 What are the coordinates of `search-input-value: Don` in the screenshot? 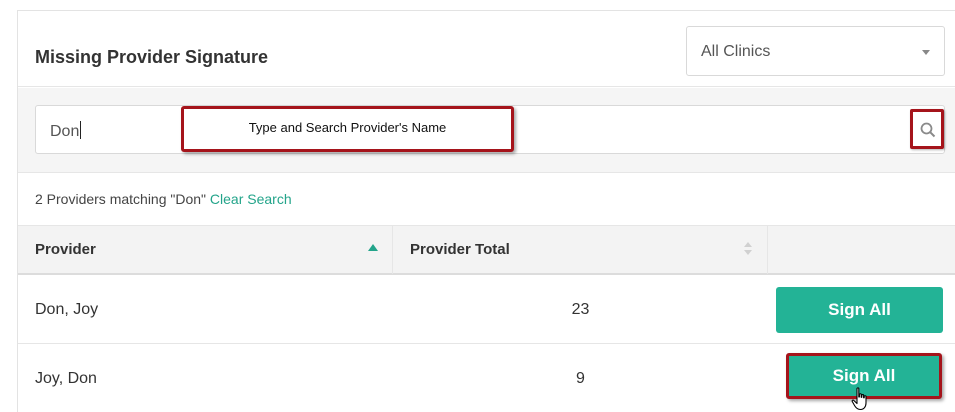 It's located at (66, 130).